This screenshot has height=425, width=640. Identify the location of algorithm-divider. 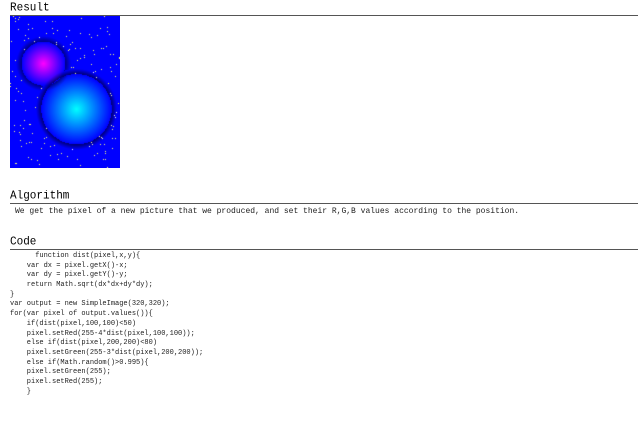
(324, 203).